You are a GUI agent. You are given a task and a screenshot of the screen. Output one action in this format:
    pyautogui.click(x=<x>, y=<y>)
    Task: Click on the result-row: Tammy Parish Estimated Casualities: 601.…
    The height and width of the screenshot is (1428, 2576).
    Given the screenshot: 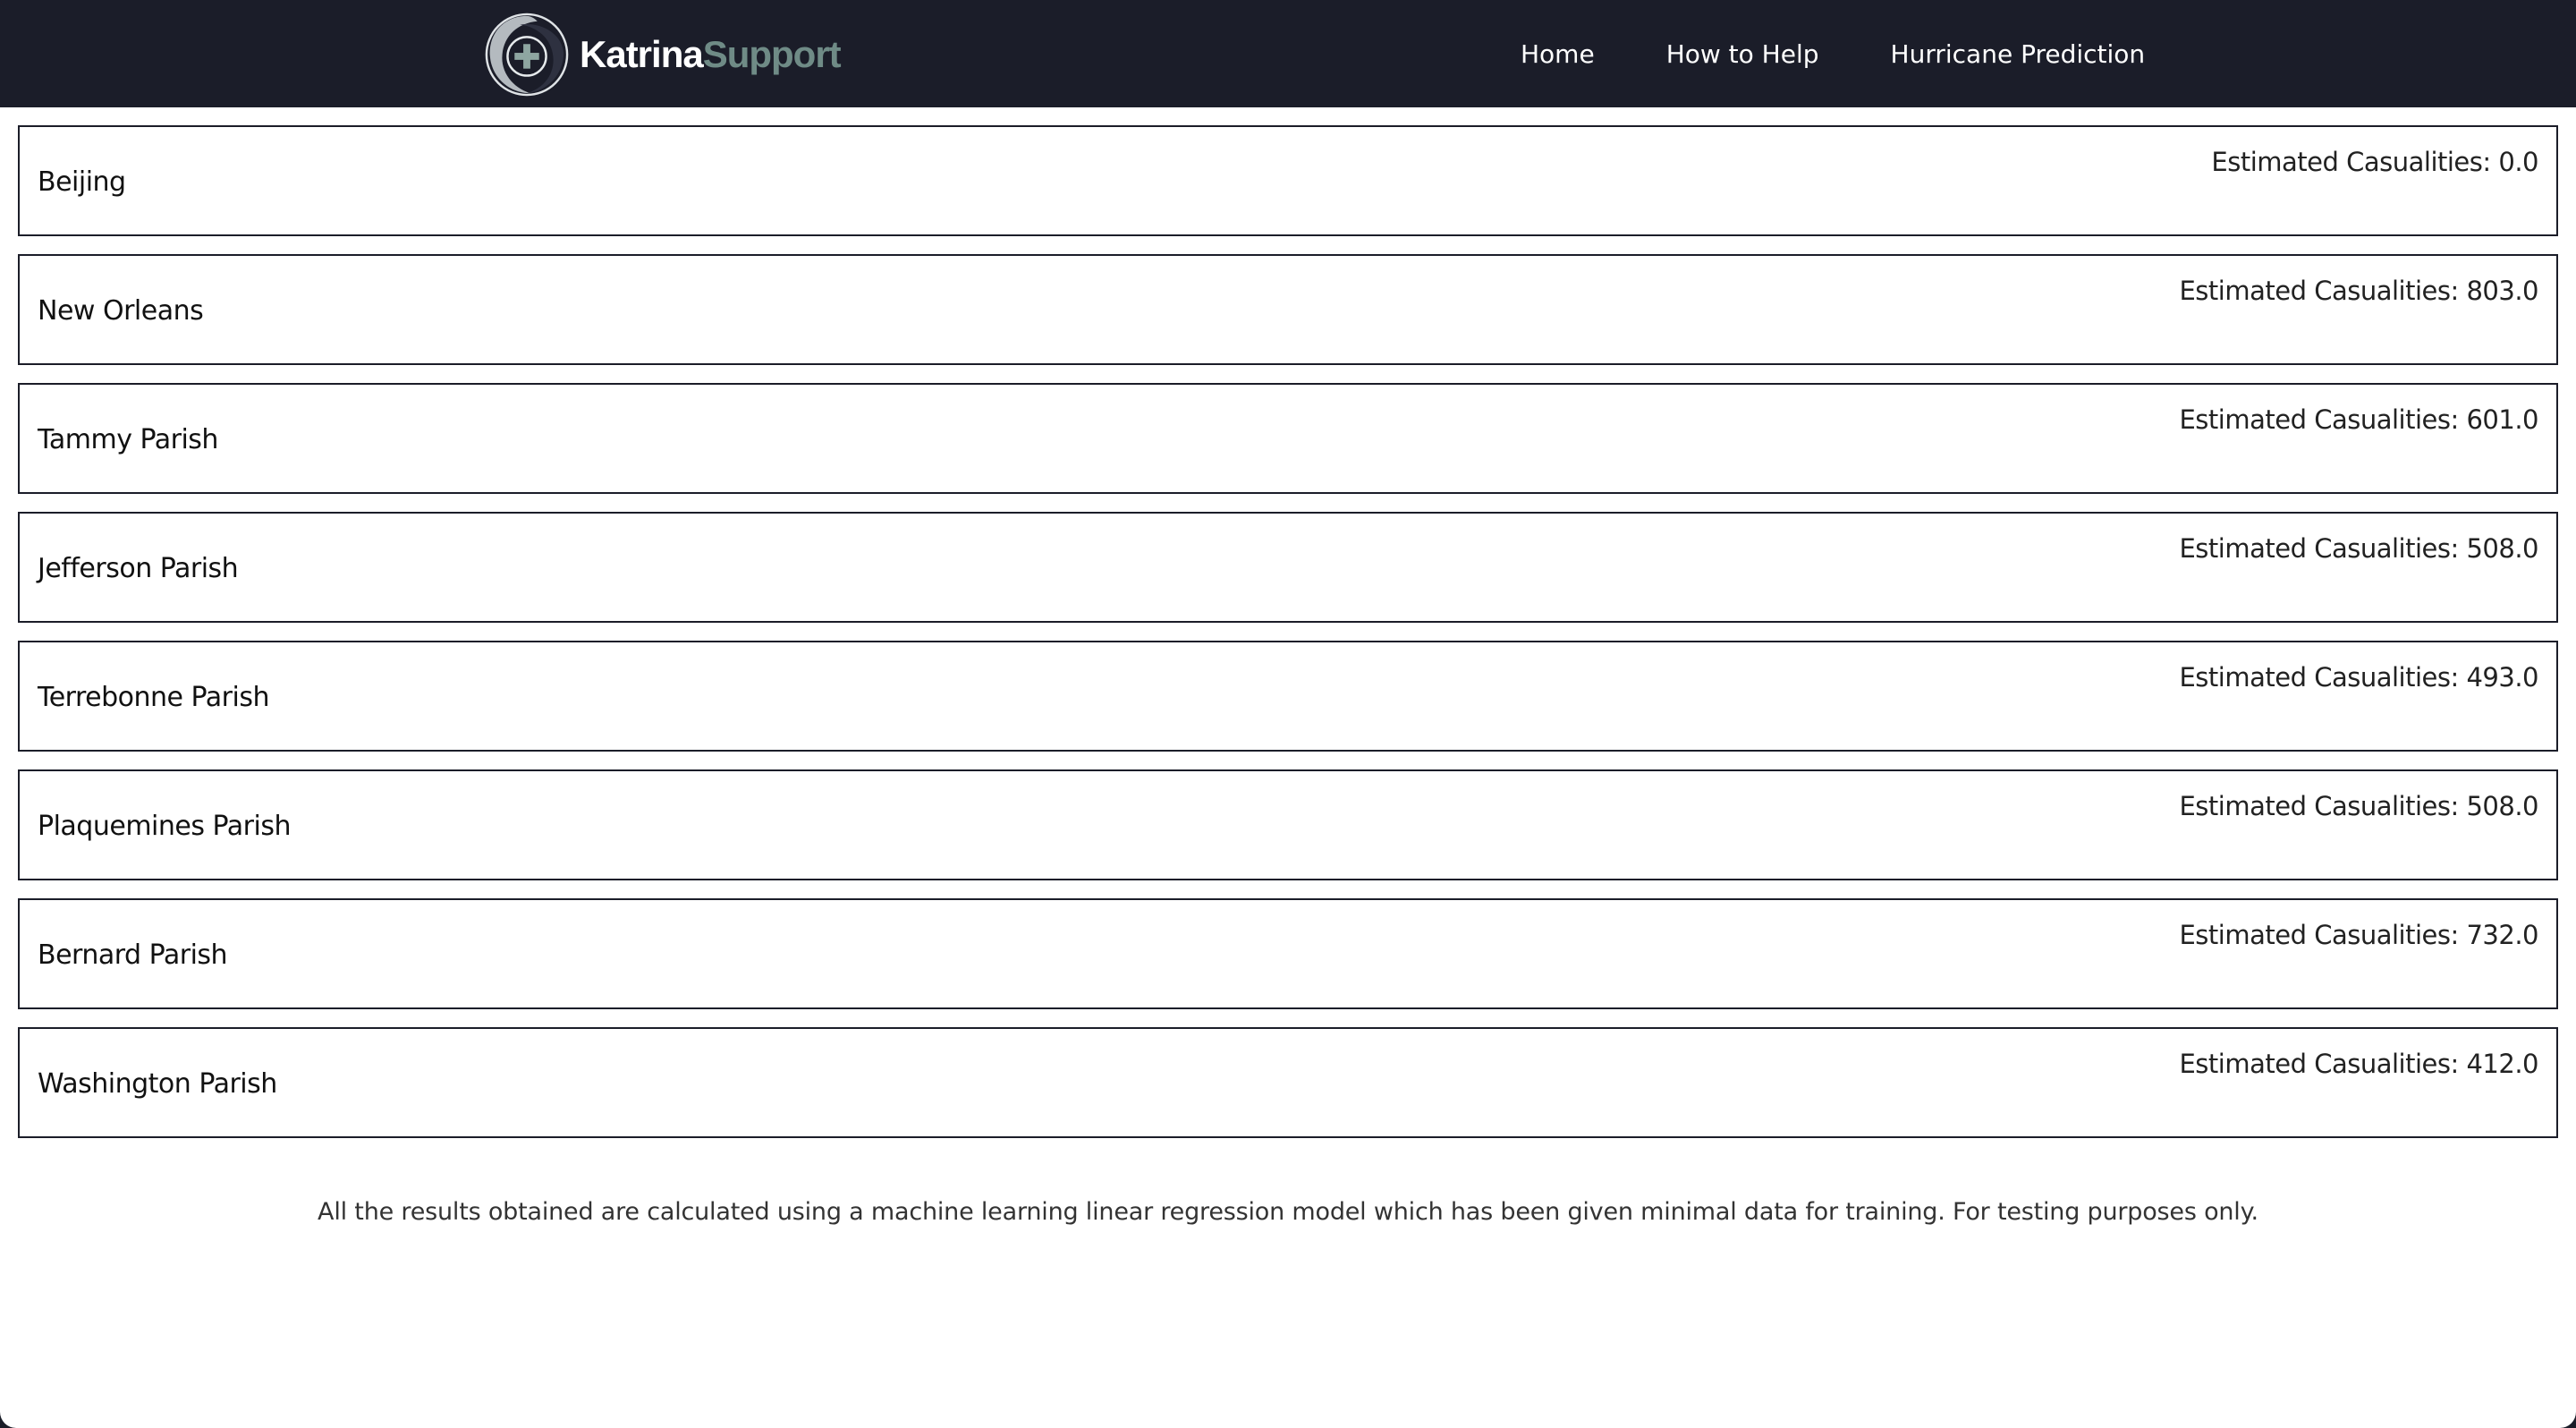 What is the action you would take?
    pyautogui.click(x=1288, y=439)
    